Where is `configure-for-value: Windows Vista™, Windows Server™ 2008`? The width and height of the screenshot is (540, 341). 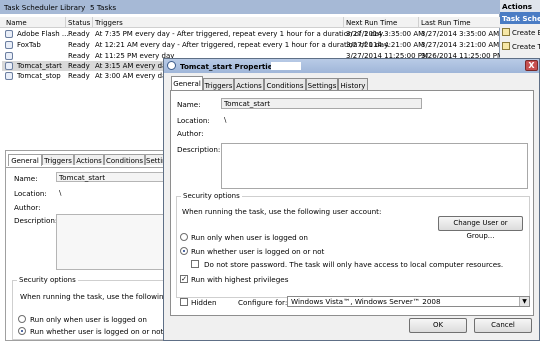
configure-for-value: Windows Vista™, Windows Server™ 2008 is located at coordinates (366, 301).